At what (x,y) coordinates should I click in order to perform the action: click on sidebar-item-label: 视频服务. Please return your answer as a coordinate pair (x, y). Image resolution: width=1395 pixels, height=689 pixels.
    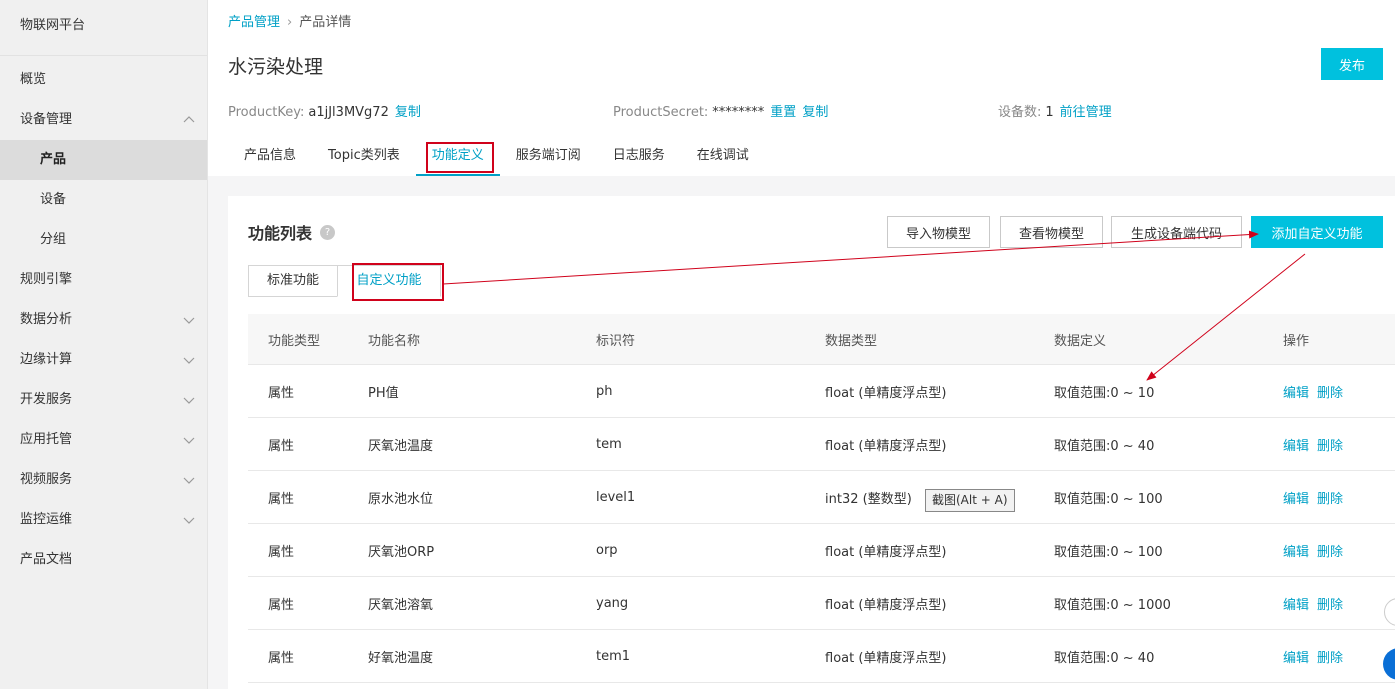
    Looking at the image, I should click on (46, 479).